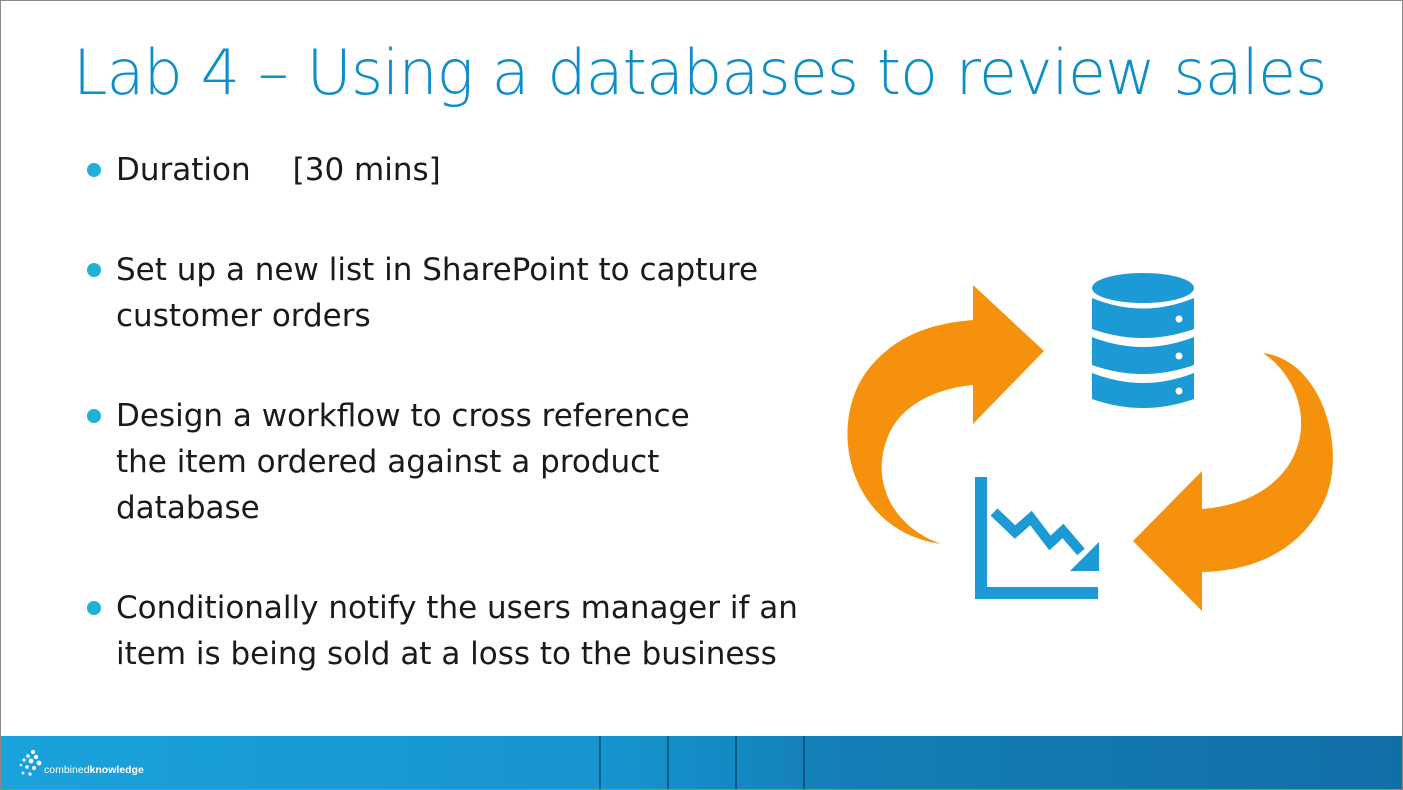 The width and height of the screenshot is (1403, 790). Describe the element at coordinates (366, 170) in the screenshot. I see `duration-value: [30 mins]` at that location.